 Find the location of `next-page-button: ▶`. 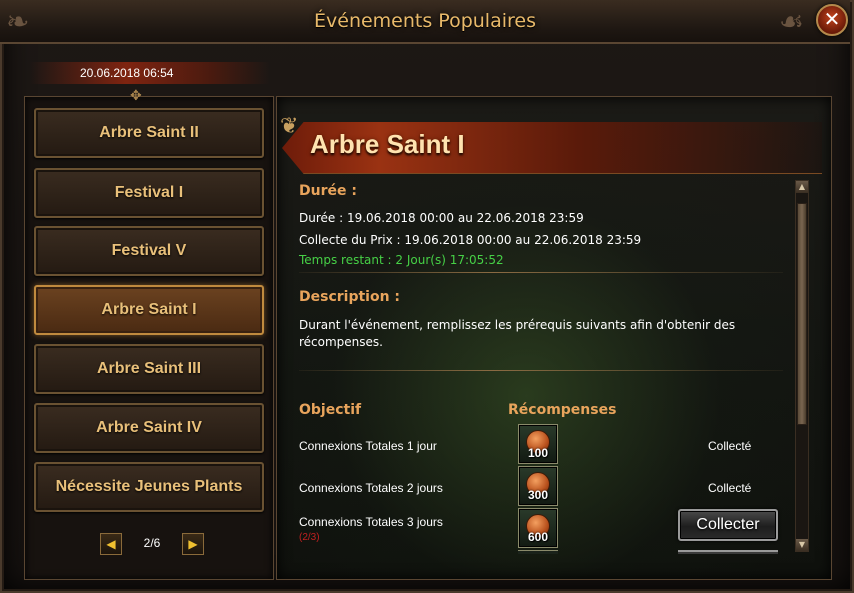

next-page-button: ▶ is located at coordinates (193, 544).